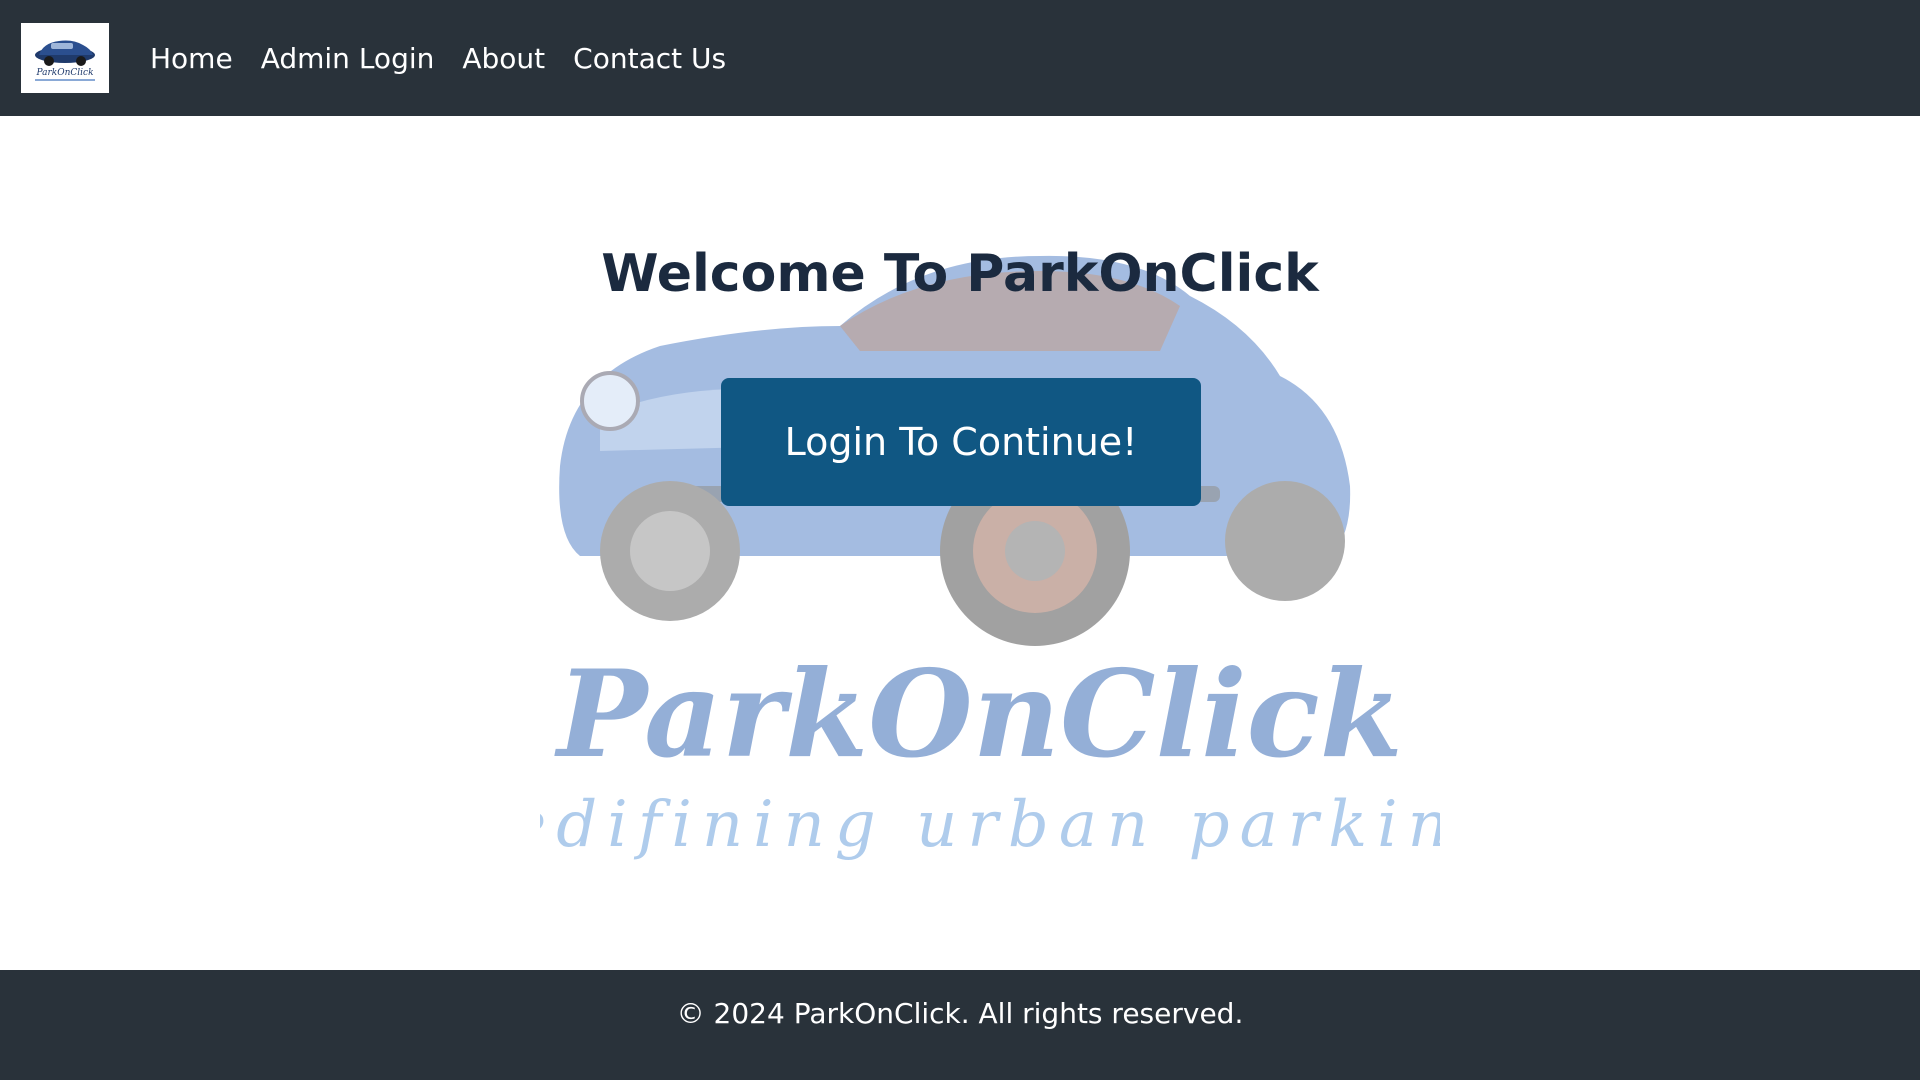  What do you see at coordinates (978, 714) in the screenshot?
I see `watermark-brand-text: ParkOnClick` at bounding box center [978, 714].